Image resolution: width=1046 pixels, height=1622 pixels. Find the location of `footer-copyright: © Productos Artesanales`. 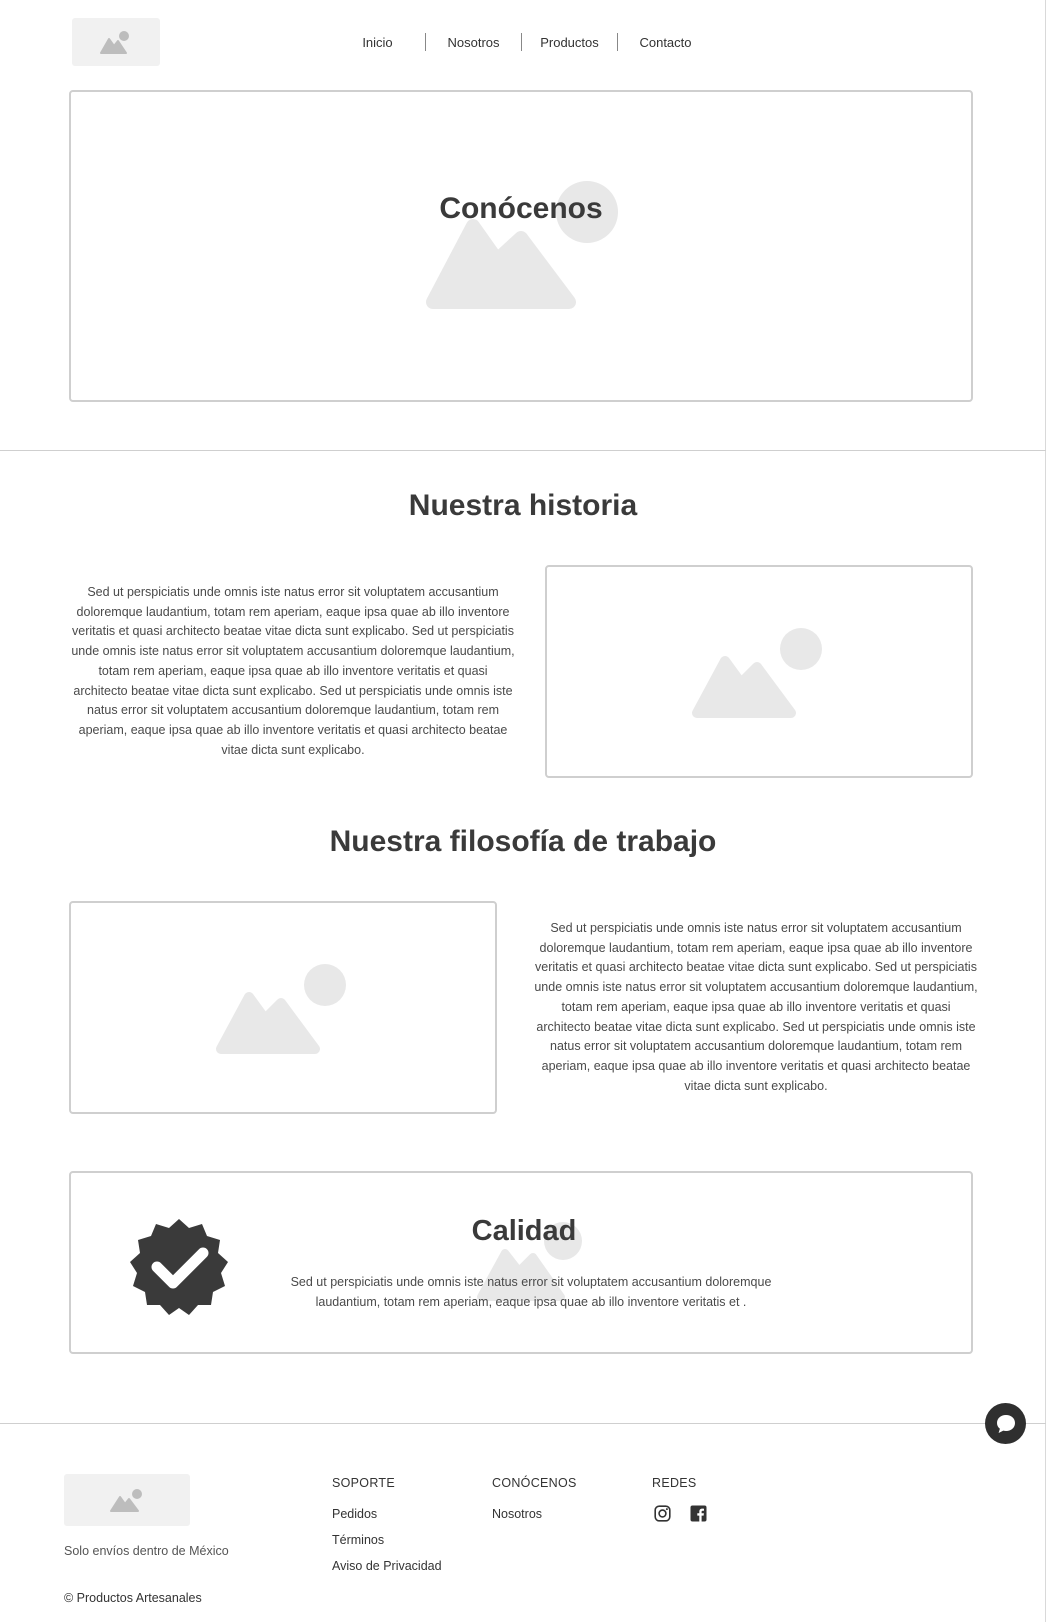

footer-copyright: © Productos Artesanales is located at coordinates (133, 1598).